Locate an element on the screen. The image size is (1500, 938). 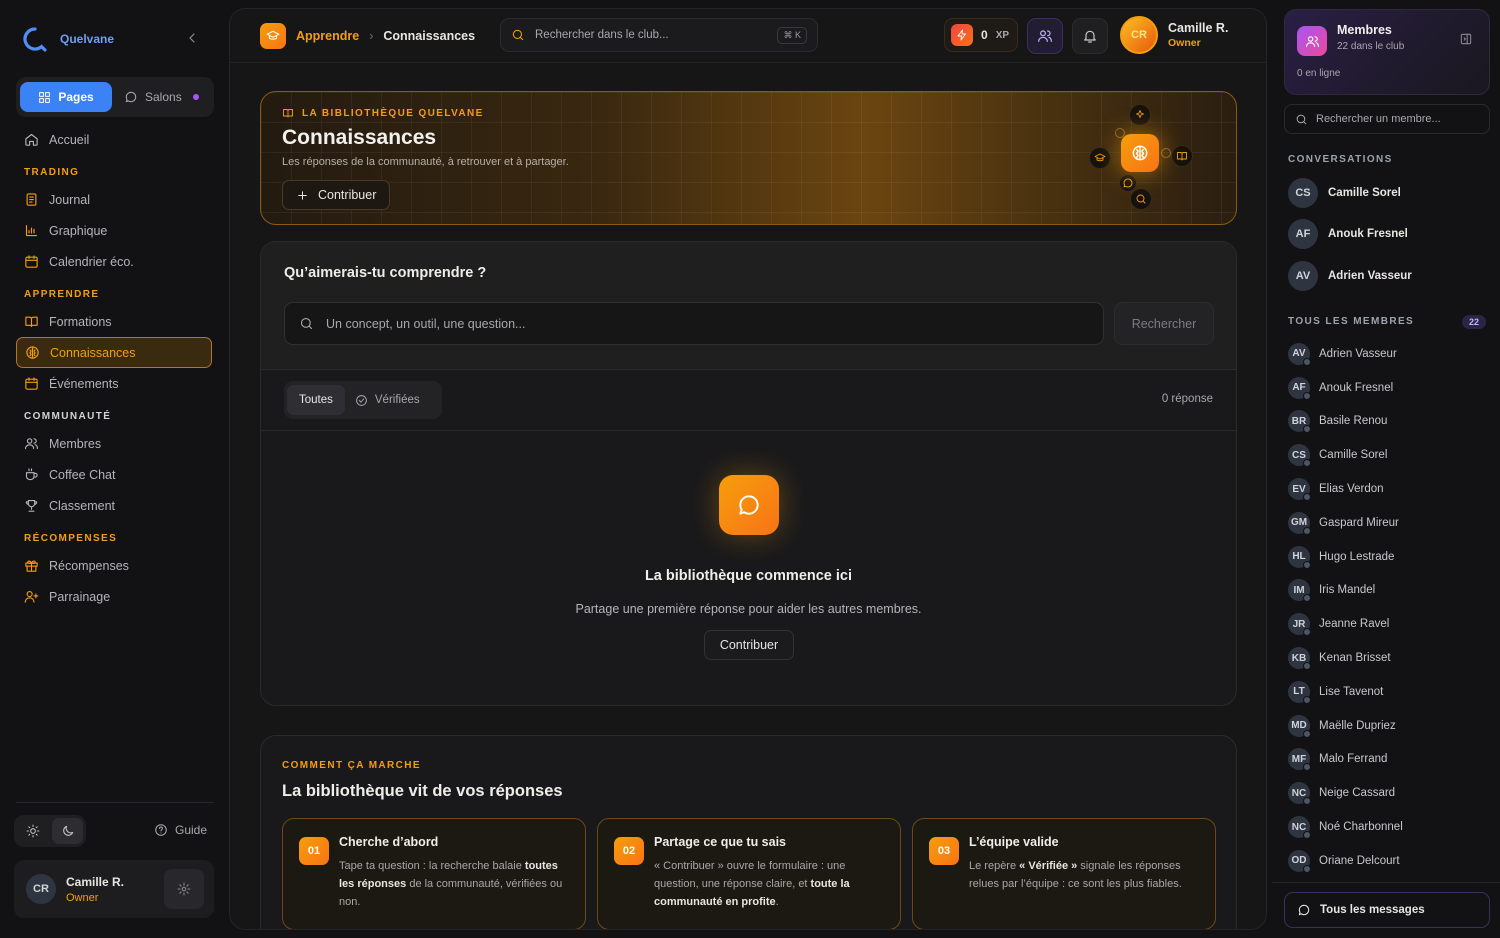
avatar: OD is located at coordinates (1299, 861).